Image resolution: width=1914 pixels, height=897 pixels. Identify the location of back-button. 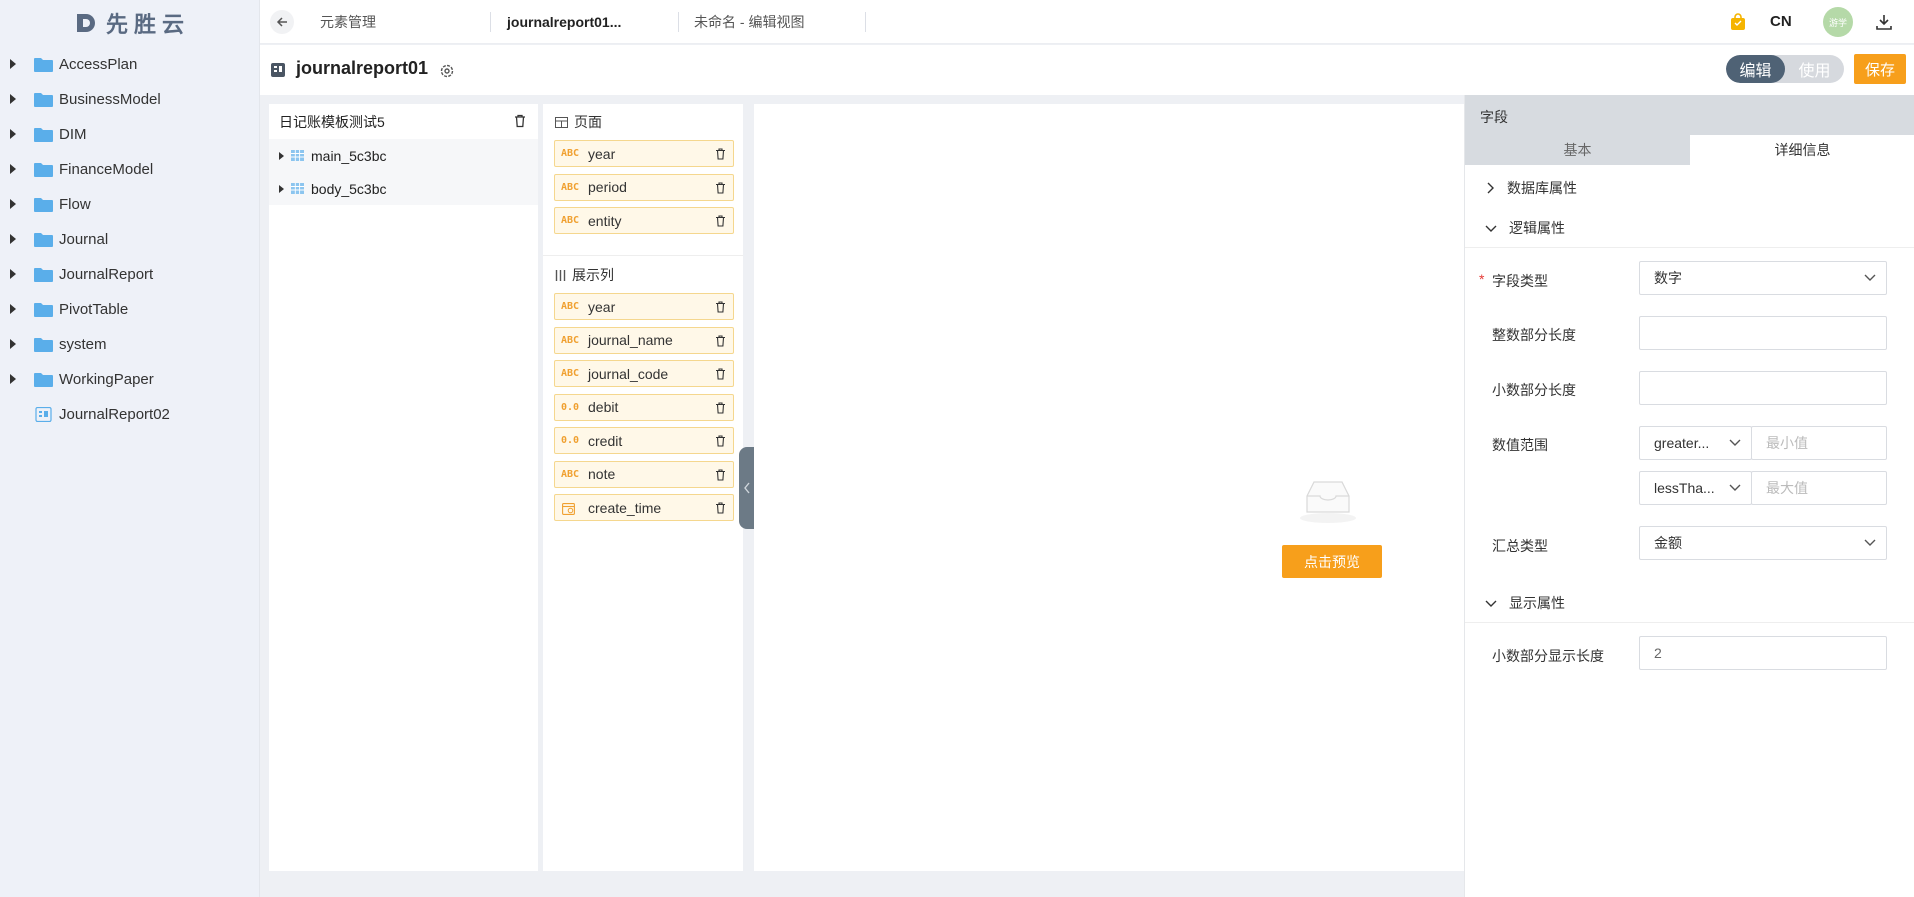
(282, 22).